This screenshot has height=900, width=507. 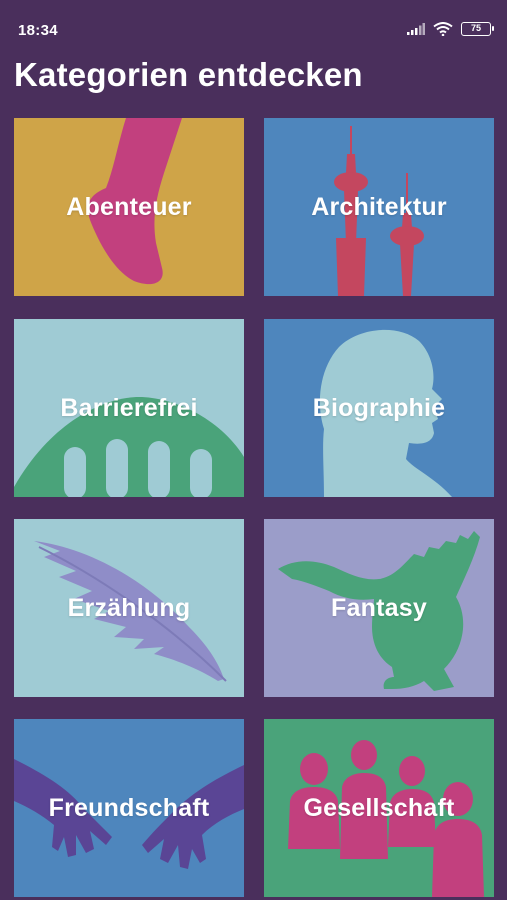 What do you see at coordinates (253, 31) in the screenshot?
I see `status-bar: 18:34 75` at bounding box center [253, 31].